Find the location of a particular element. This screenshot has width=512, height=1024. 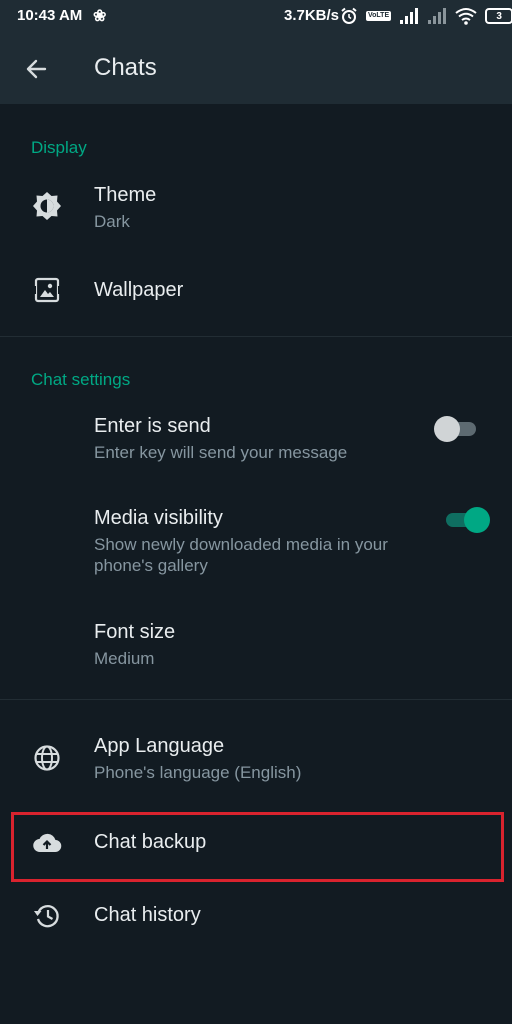

section-header-chat-settings: Chat settings is located at coordinates (81, 379).